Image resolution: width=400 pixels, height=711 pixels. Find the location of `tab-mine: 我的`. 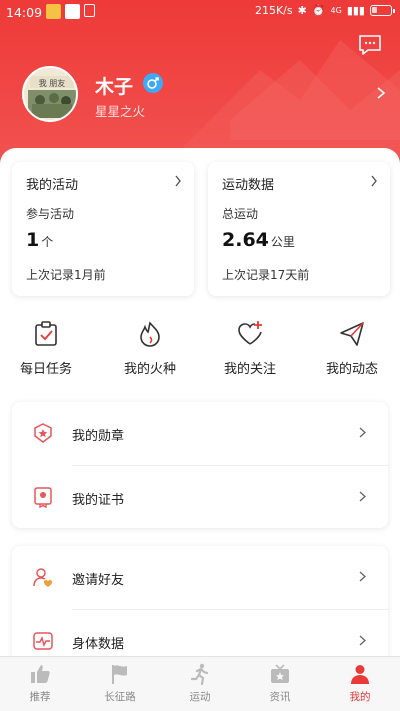

tab-mine: 我的 is located at coordinates (360, 684).